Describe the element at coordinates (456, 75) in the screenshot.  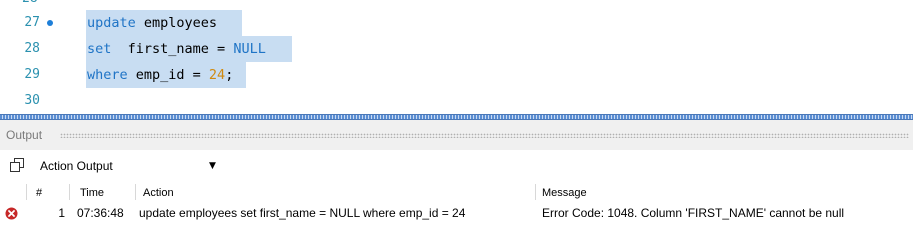
I see `code-line-29: 29 where emp_id = 24;` at that location.